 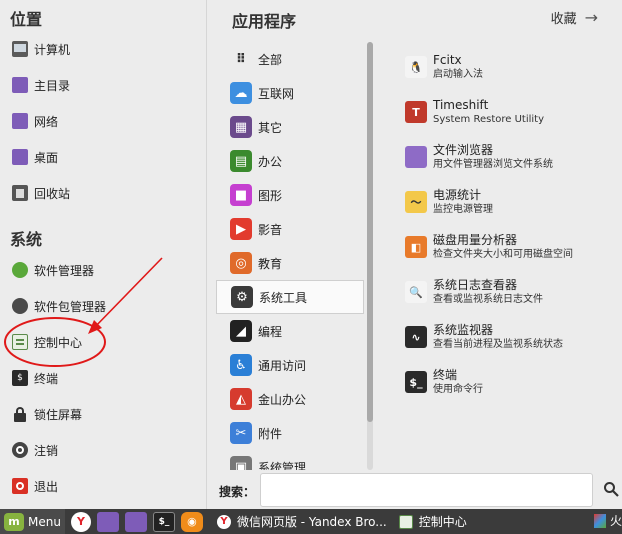 I want to click on system-item-logout: 注销, so click(x=107, y=450).